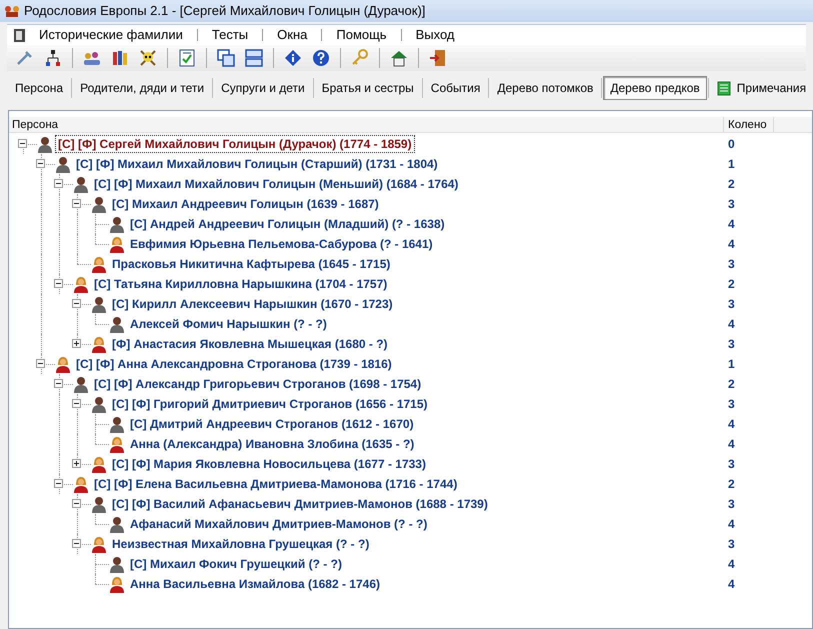 This screenshot has height=629, width=813. I want to click on person-name: [С] [Ф] Григорий Дмитриевич Строганов (1656 - 1715), so click(270, 404).